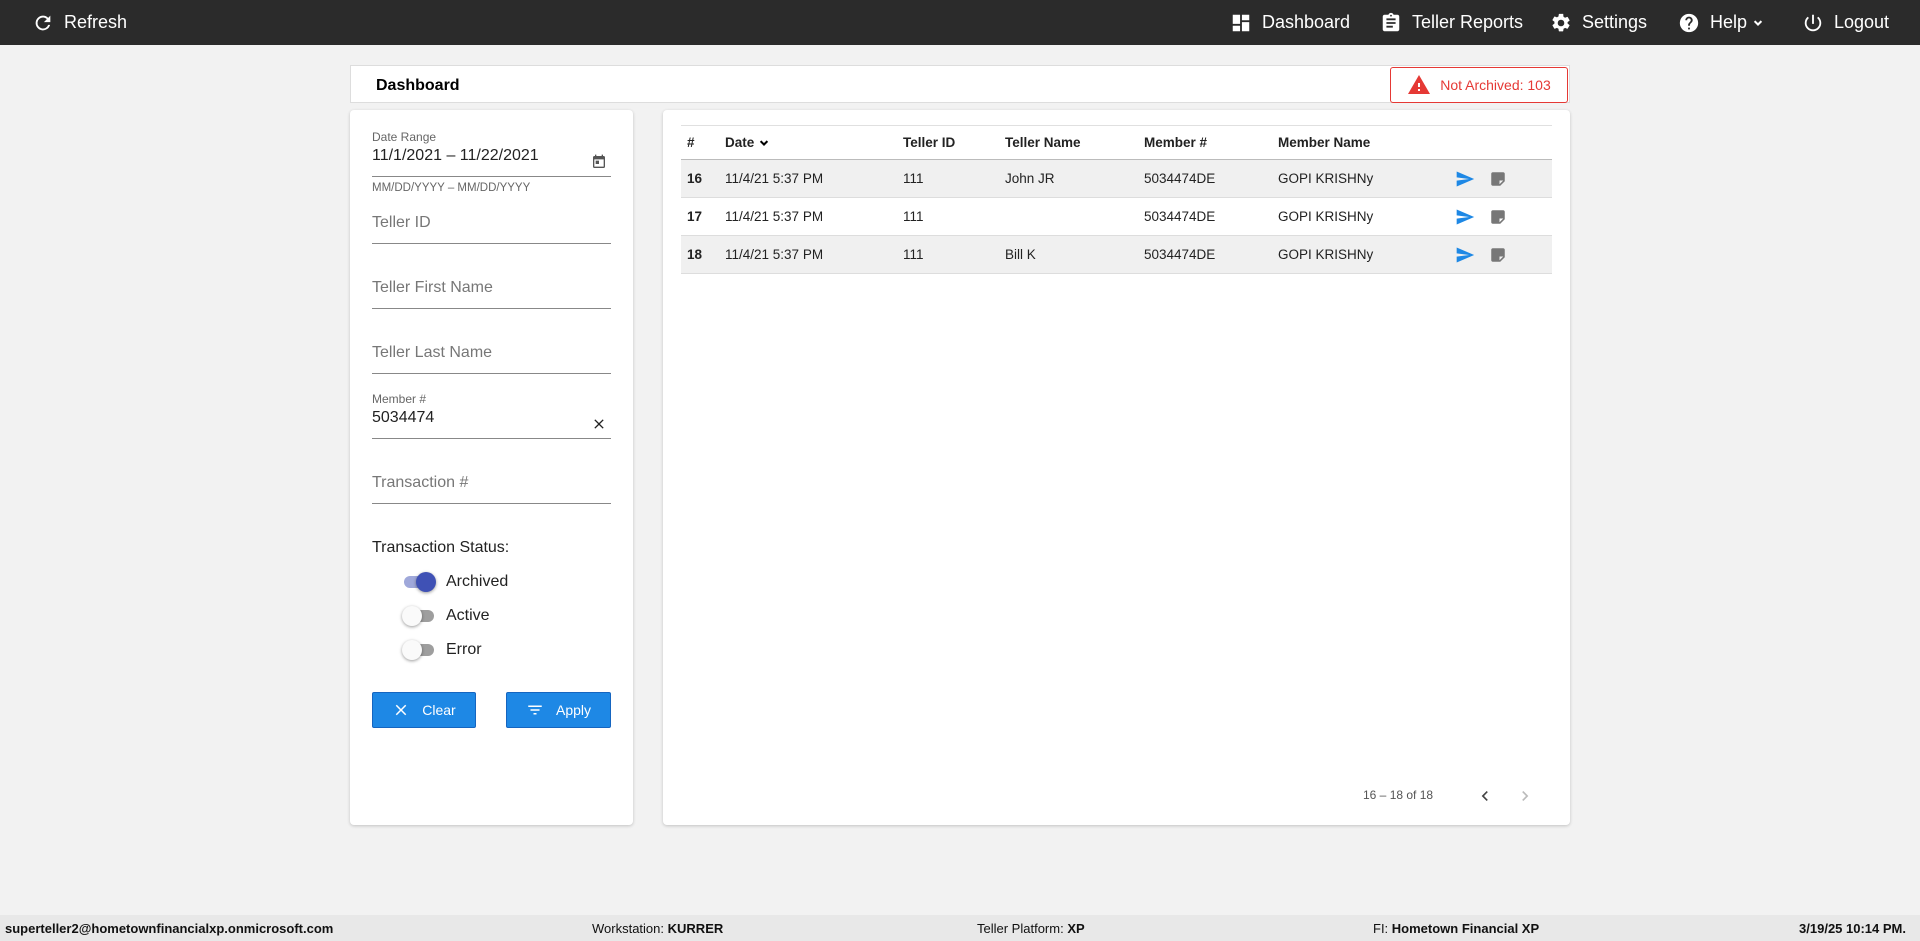 Image resolution: width=1920 pixels, height=941 pixels. I want to click on status-fi: FI: Hometown Financial XP, so click(1456, 928).